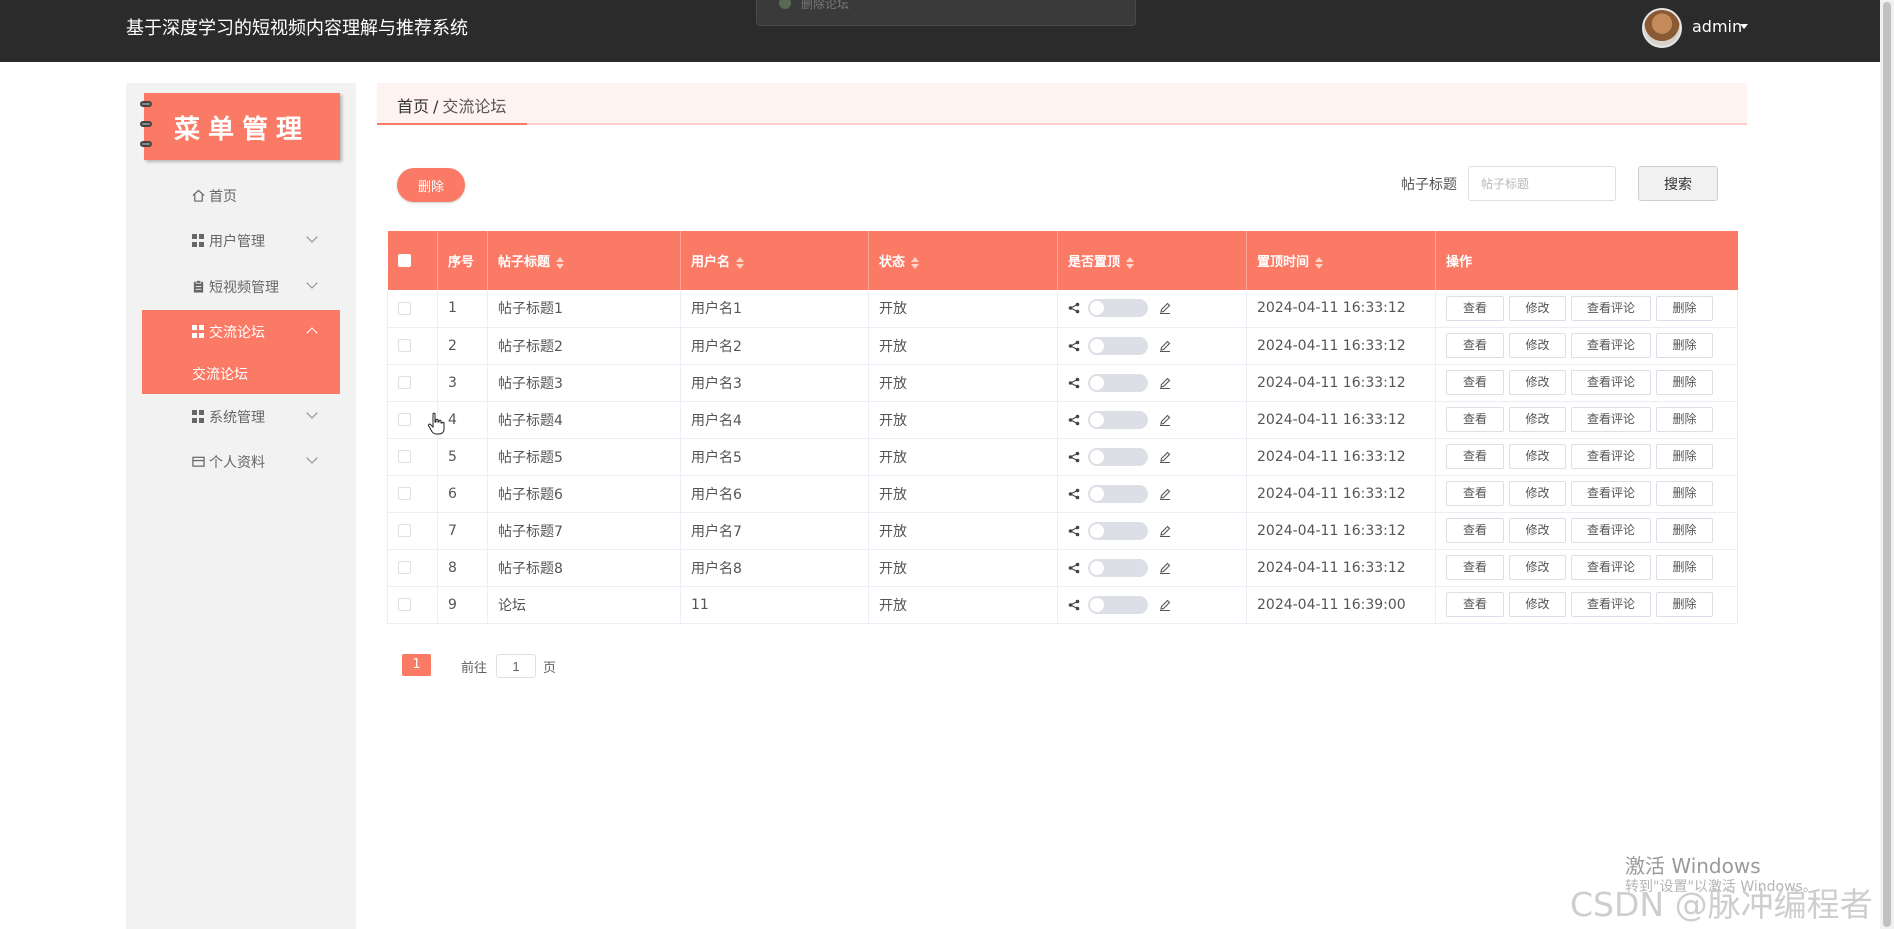 This screenshot has height=929, width=1894. I want to click on header-pinned: 是否置顶, so click(1152, 260).